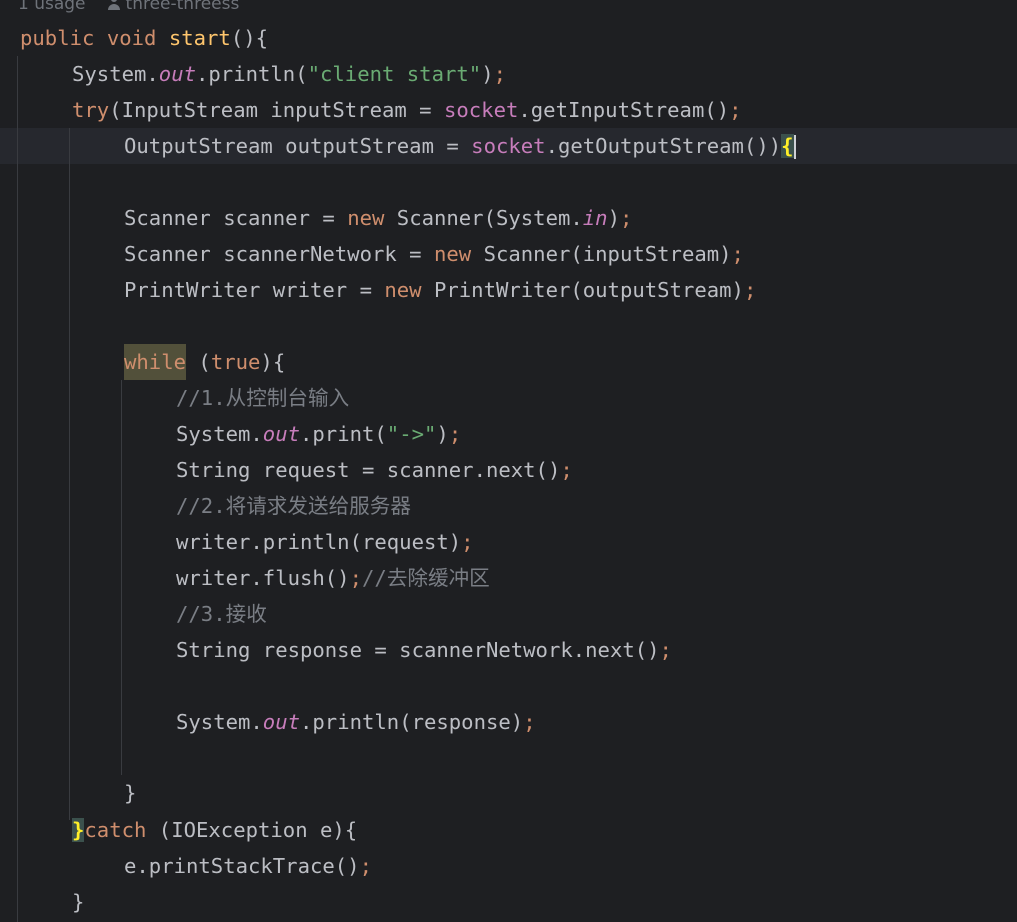 This screenshot has height=922, width=1017. What do you see at coordinates (198, 362) in the screenshot?
I see `code-token: (` at bounding box center [198, 362].